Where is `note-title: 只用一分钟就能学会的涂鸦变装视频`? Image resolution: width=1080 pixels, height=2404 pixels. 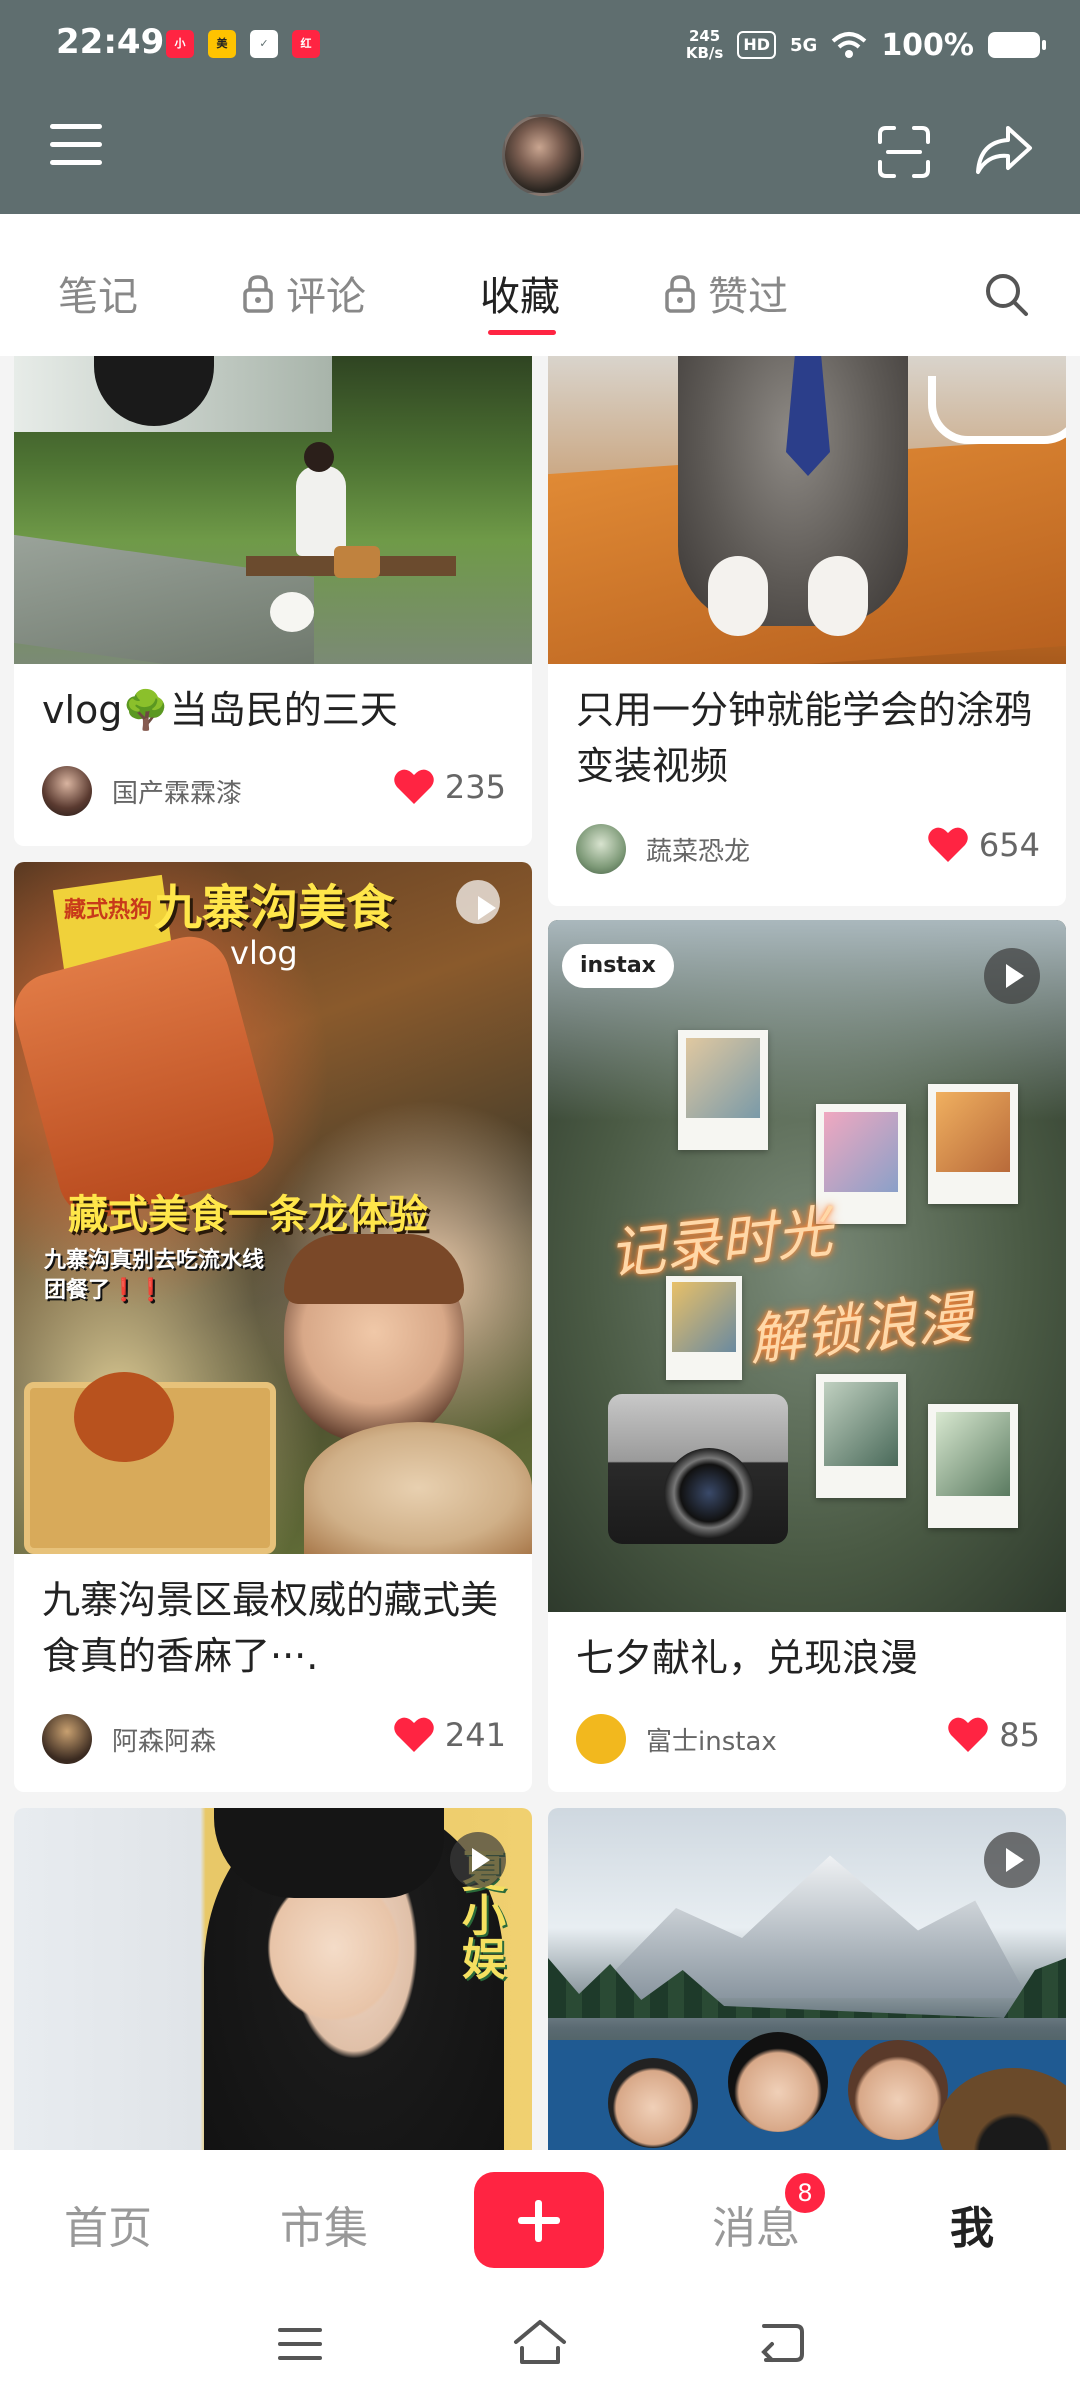
note-title: 只用一分钟就能学会的涂鸦变装视频 is located at coordinates (804, 738).